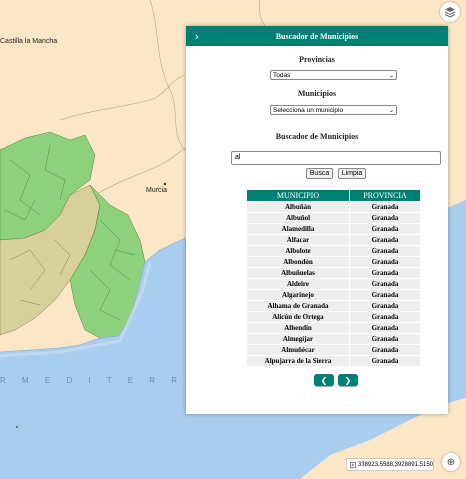 The image size is (466, 479). Describe the element at coordinates (298, 295) in the screenshot. I see `cell-municipio: Algarinejo` at that location.